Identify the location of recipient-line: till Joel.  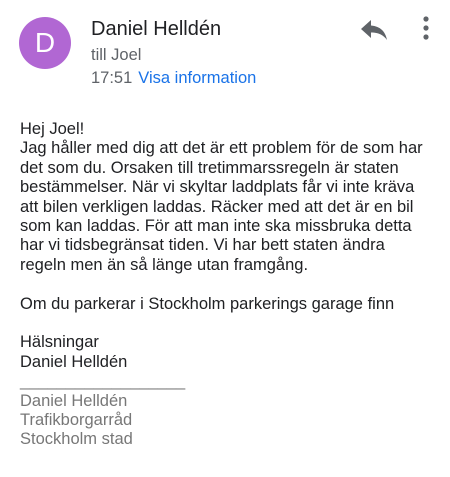
(116, 55).